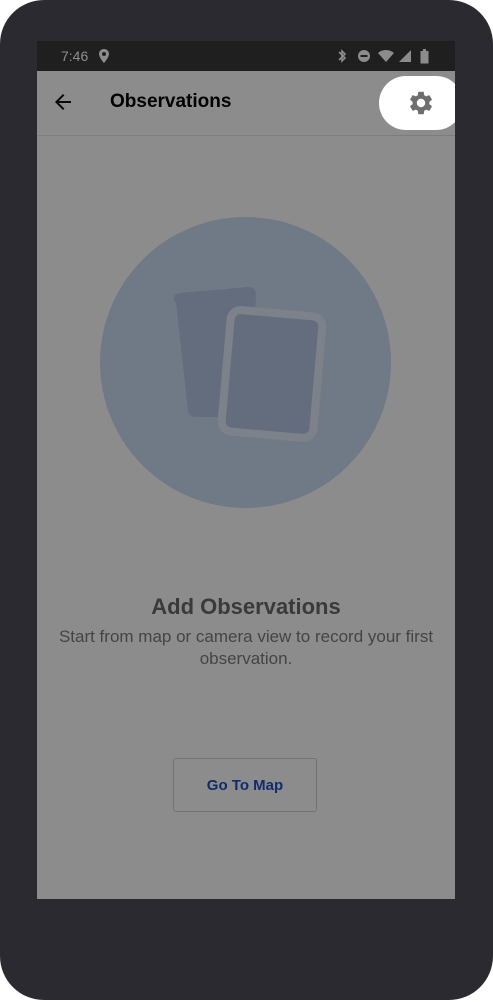 This screenshot has height=1002, width=493. I want to click on battery-icon, so click(424, 56).